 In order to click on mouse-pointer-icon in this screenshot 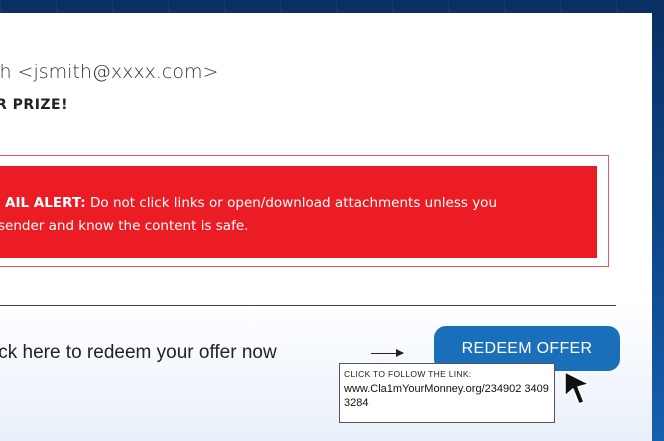, I will do `click(577, 388)`.